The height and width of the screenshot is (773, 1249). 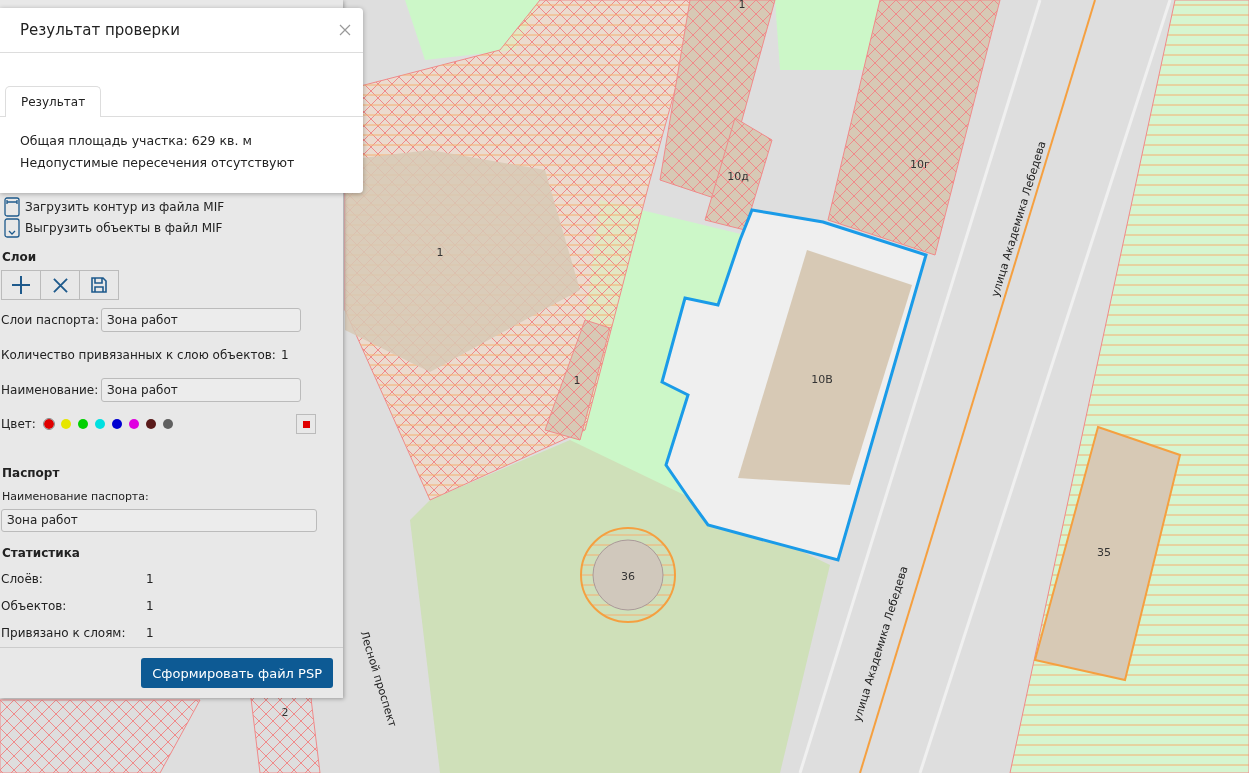 What do you see at coordinates (237, 673) in the screenshot?
I see `generate-psp-button: Сформировать файл PSP` at bounding box center [237, 673].